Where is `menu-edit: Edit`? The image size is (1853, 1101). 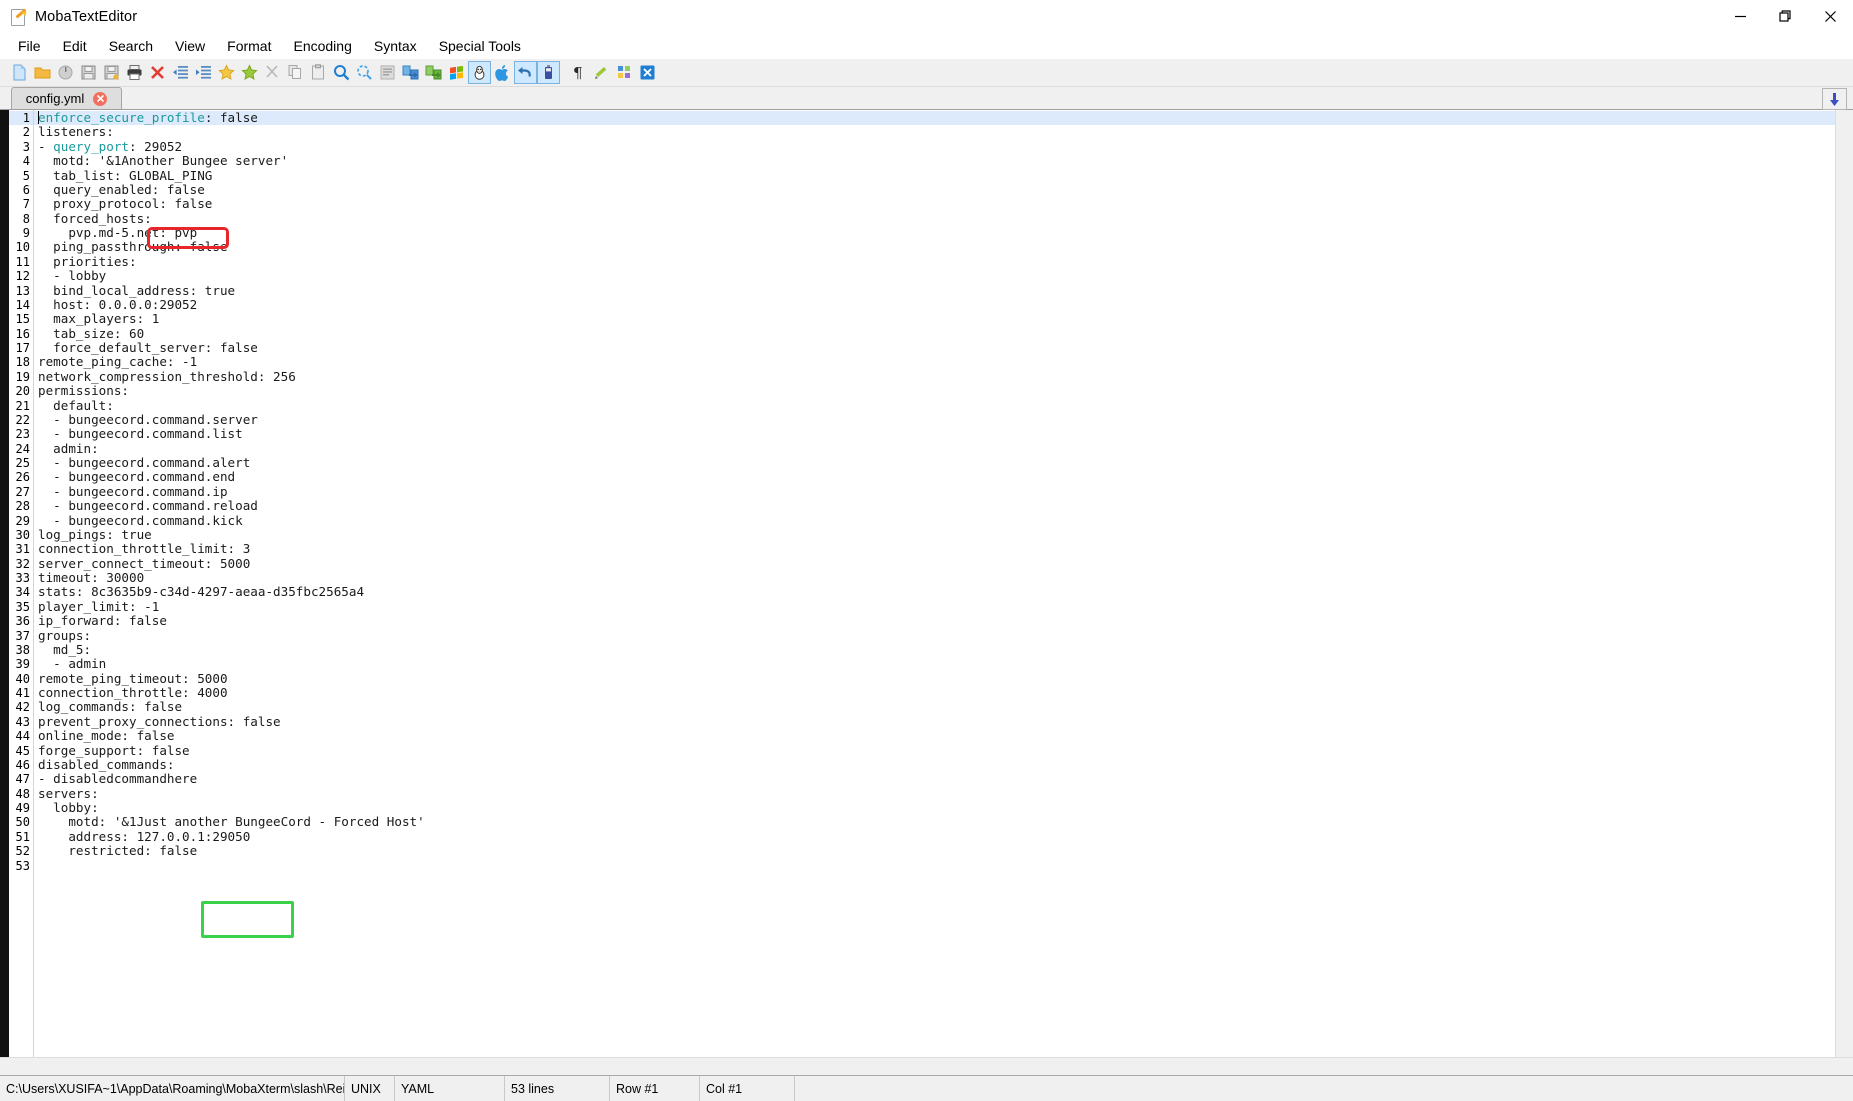 menu-edit: Edit is located at coordinates (75, 46).